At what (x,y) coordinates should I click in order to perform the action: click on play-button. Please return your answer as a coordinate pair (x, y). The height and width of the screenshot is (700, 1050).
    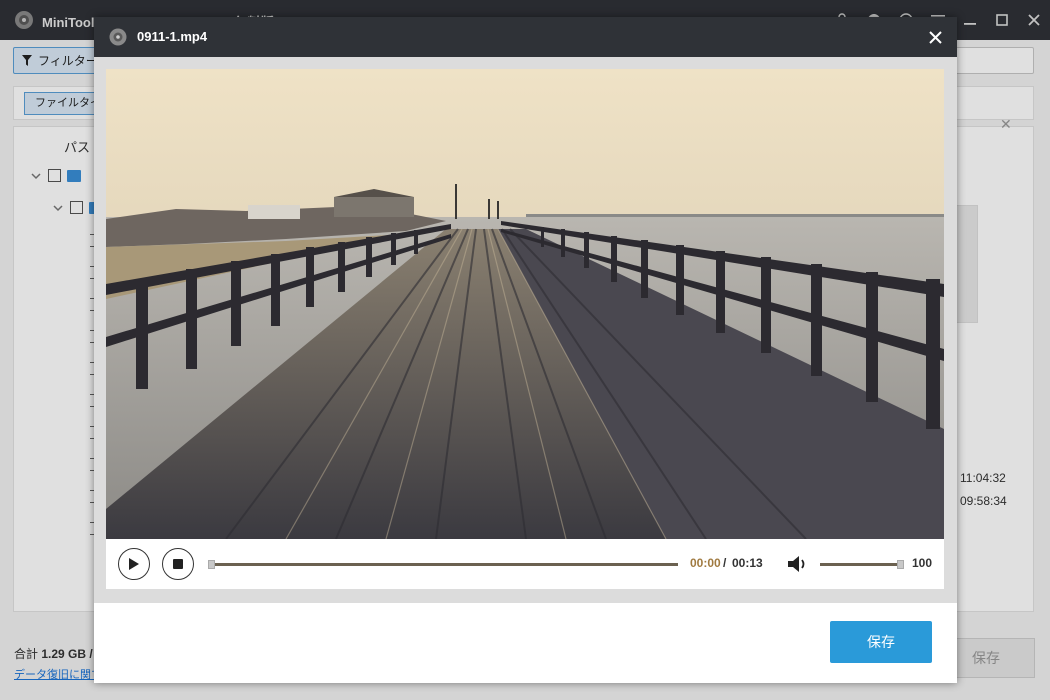
    Looking at the image, I should click on (134, 564).